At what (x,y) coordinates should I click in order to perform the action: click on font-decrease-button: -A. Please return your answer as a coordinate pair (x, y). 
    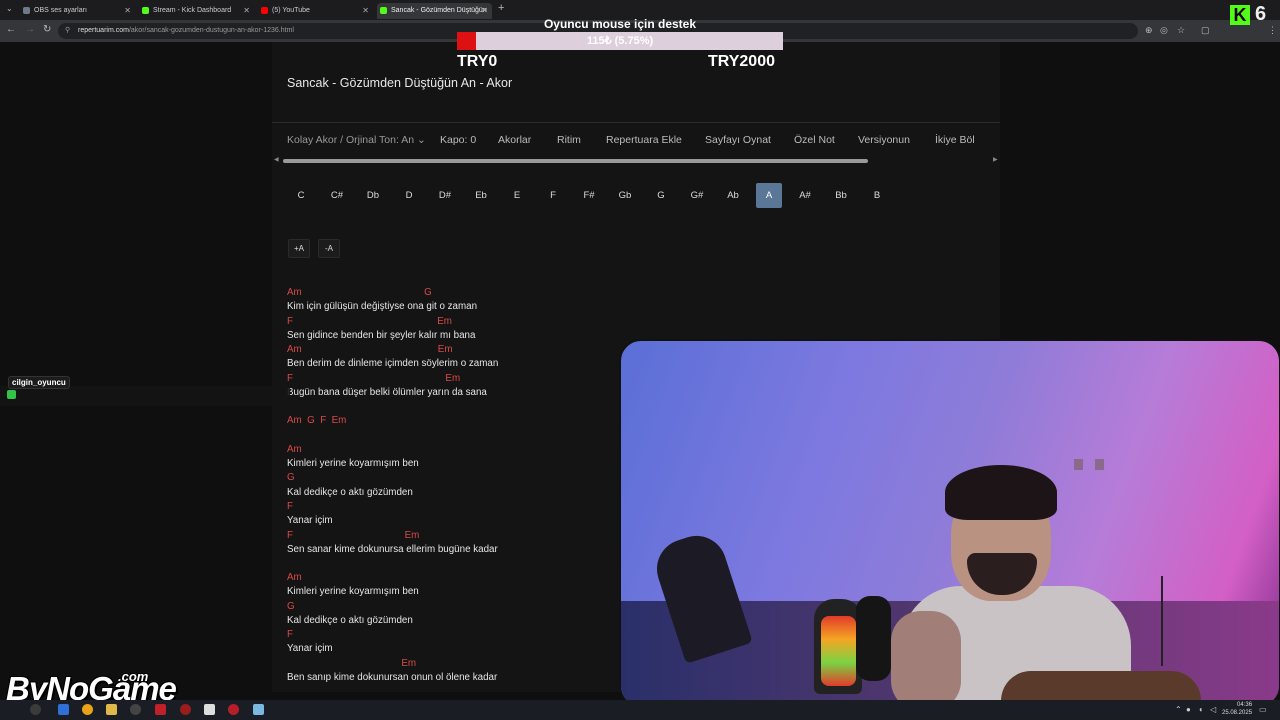
    Looking at the image, I should click on (329, 248).